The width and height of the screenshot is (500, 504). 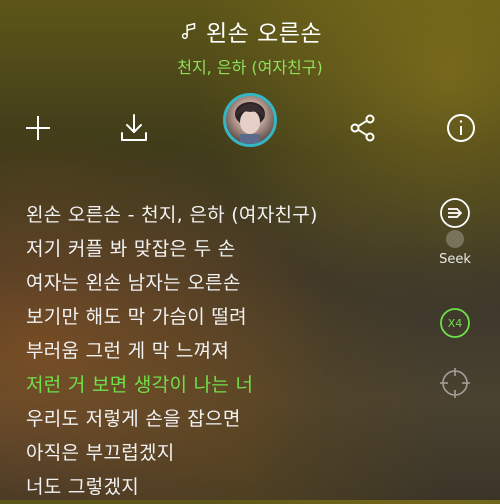 I want to click on seek-label: Seek, so click(x=455, y=259).